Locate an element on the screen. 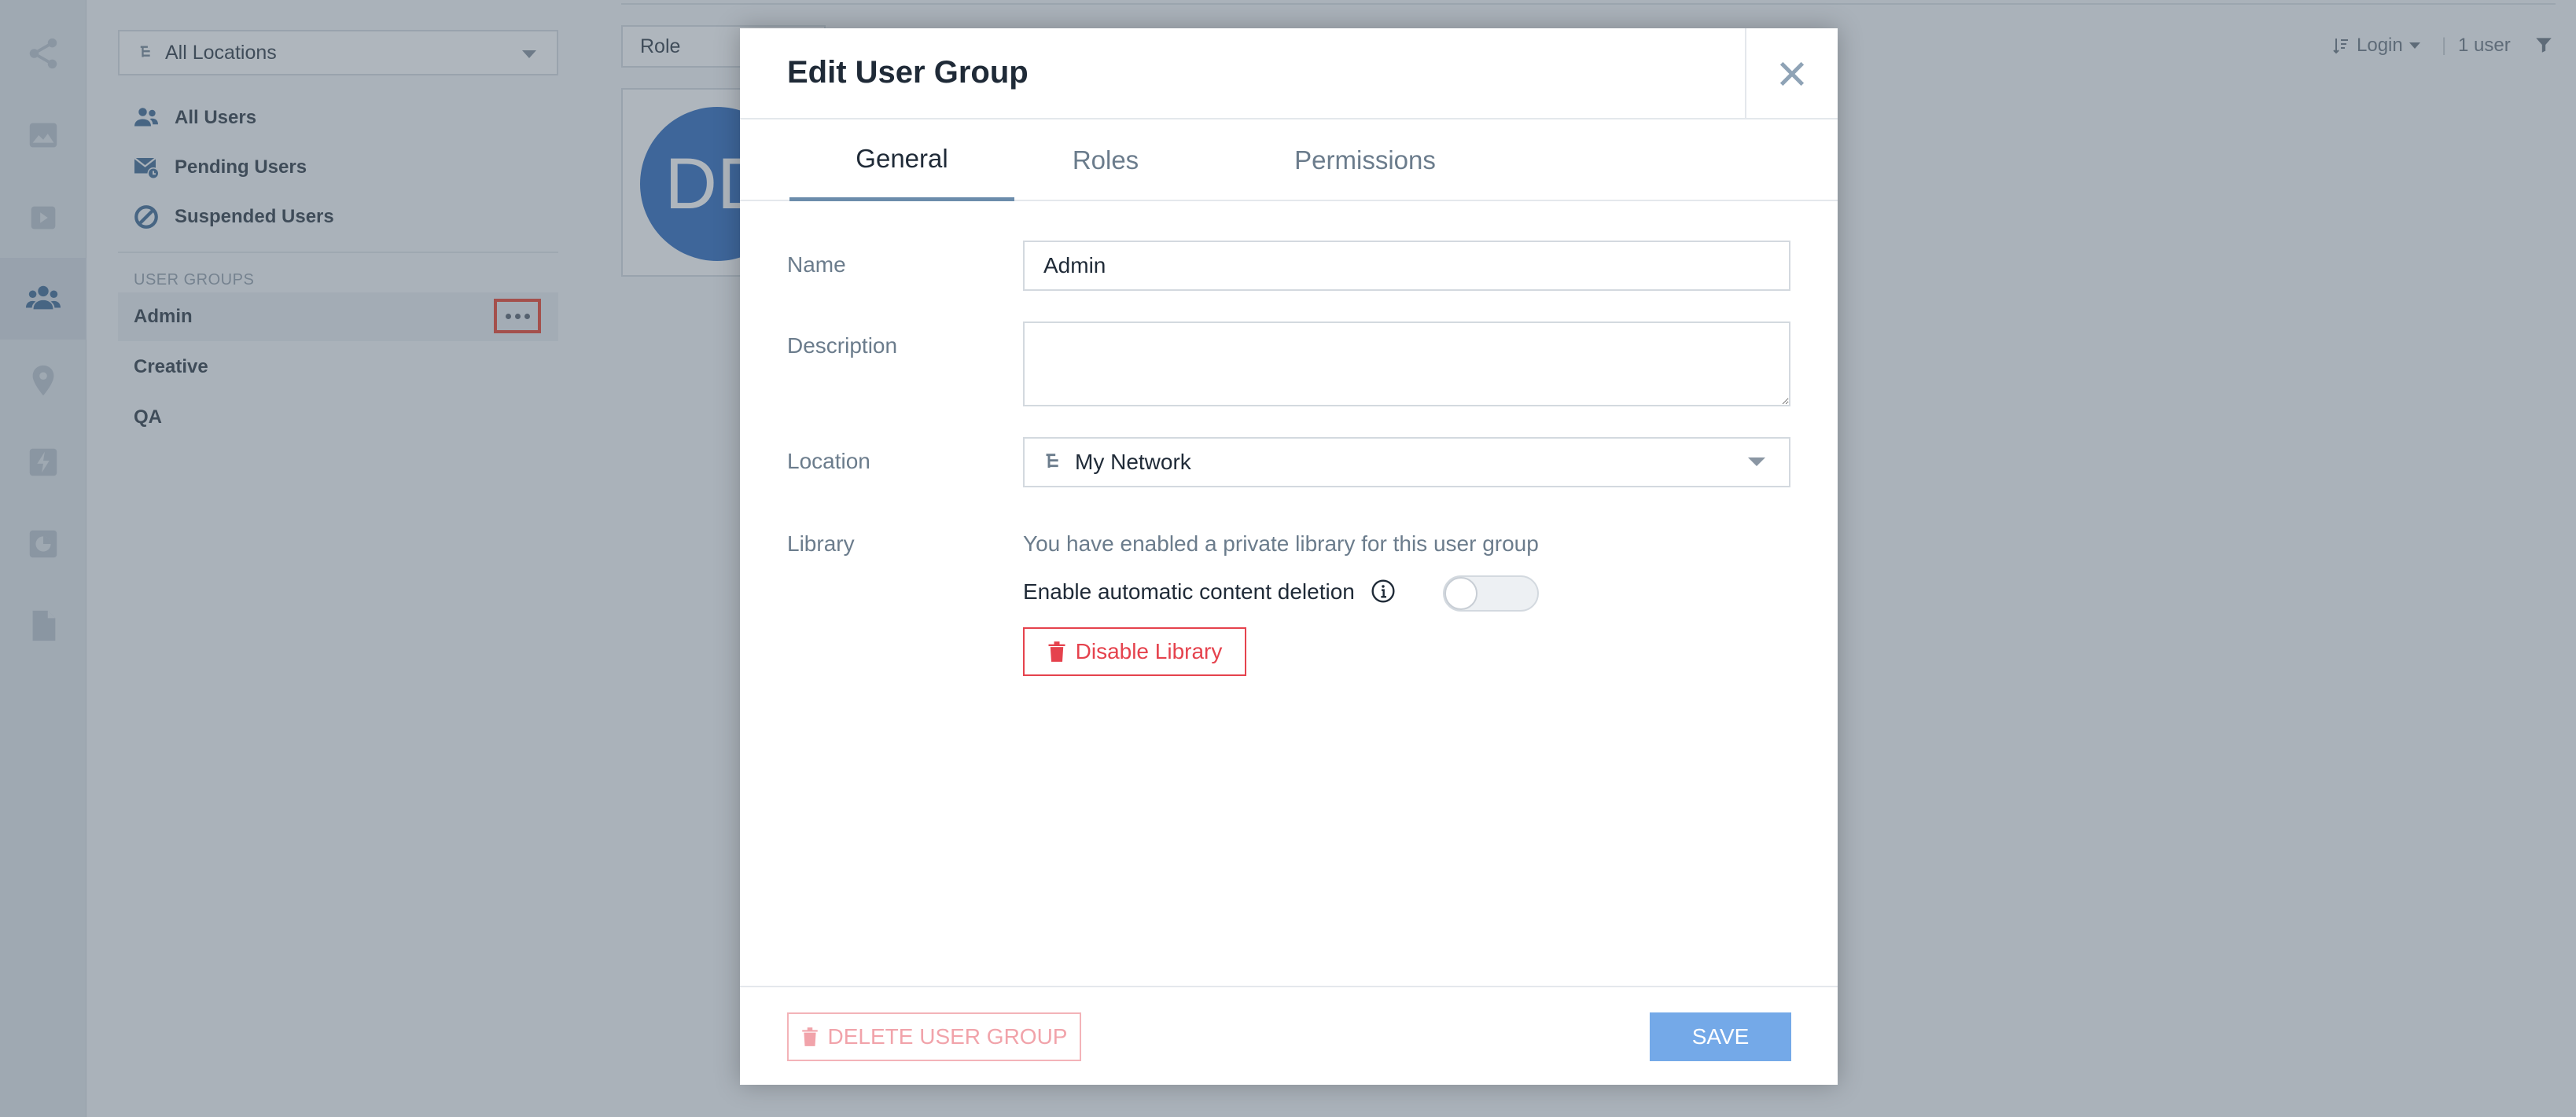 This screenshot has width=2576, height=1117. save-button: SAVE is located at coordinates (1720, 1036).